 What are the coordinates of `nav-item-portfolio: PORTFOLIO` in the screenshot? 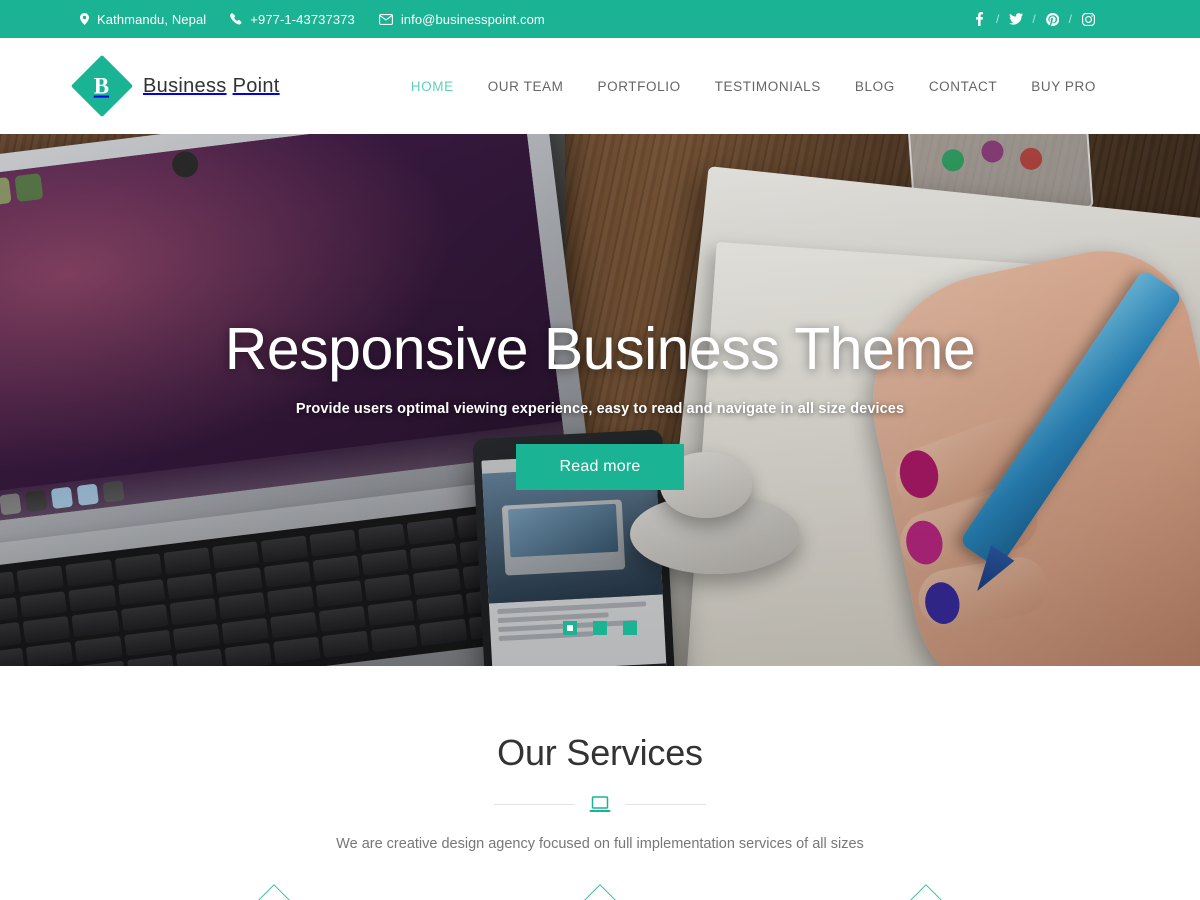 It's located at (639, 86).